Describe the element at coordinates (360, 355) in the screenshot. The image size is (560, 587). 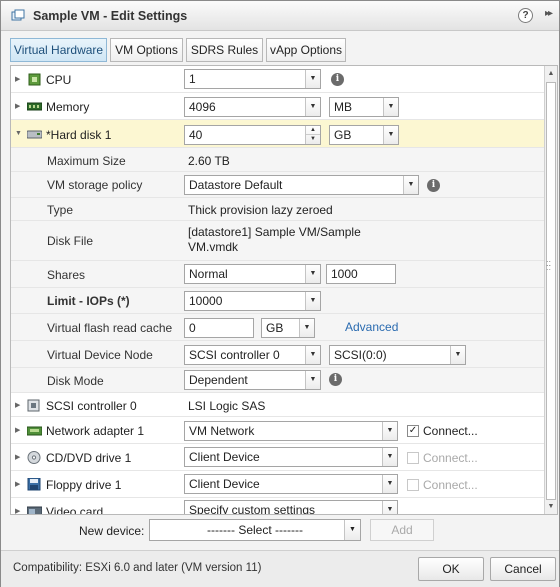
I see `device-node-slot: SCSI(0:0)` at that location.